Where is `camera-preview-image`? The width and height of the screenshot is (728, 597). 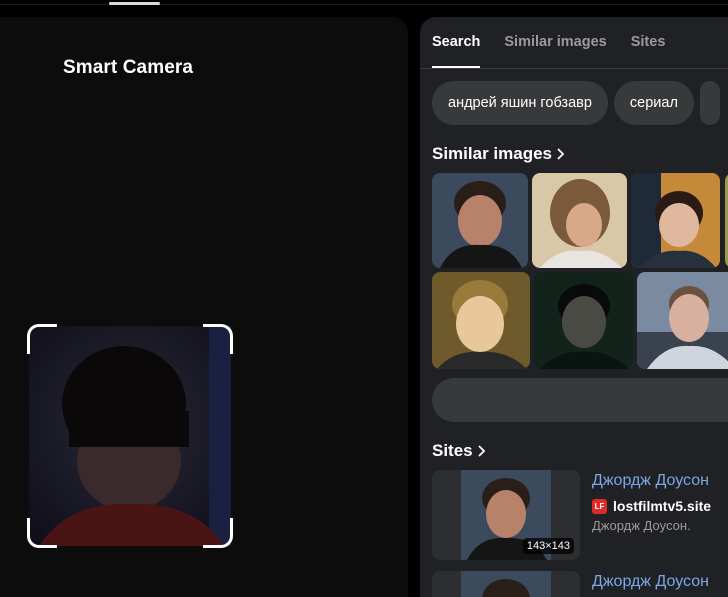
camera-preview-image is located at coordinates (130, 436).